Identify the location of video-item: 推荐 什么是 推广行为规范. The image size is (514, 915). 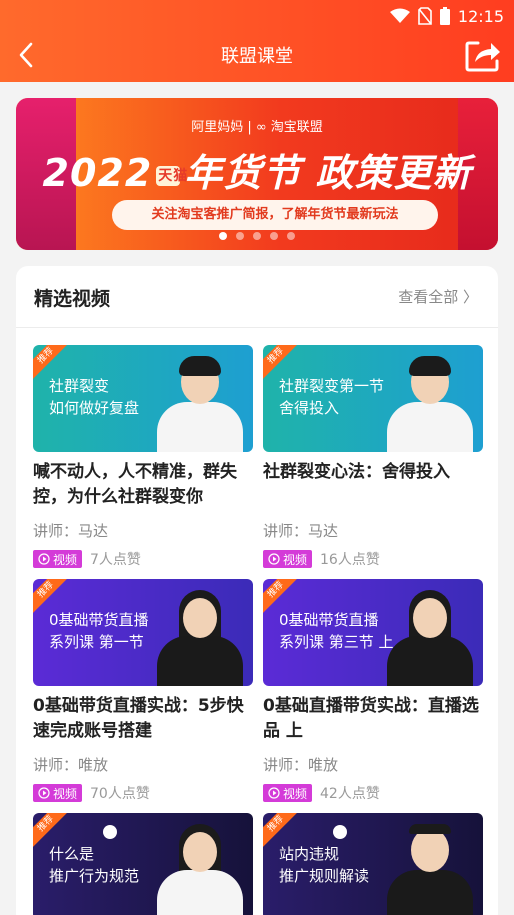
(143, 864).